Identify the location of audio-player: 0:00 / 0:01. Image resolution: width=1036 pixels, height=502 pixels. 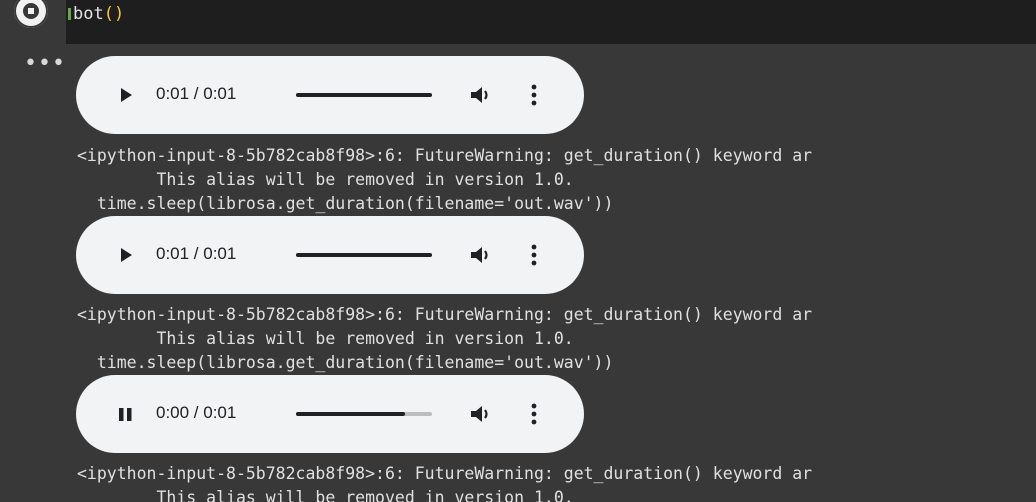
(330, 414).